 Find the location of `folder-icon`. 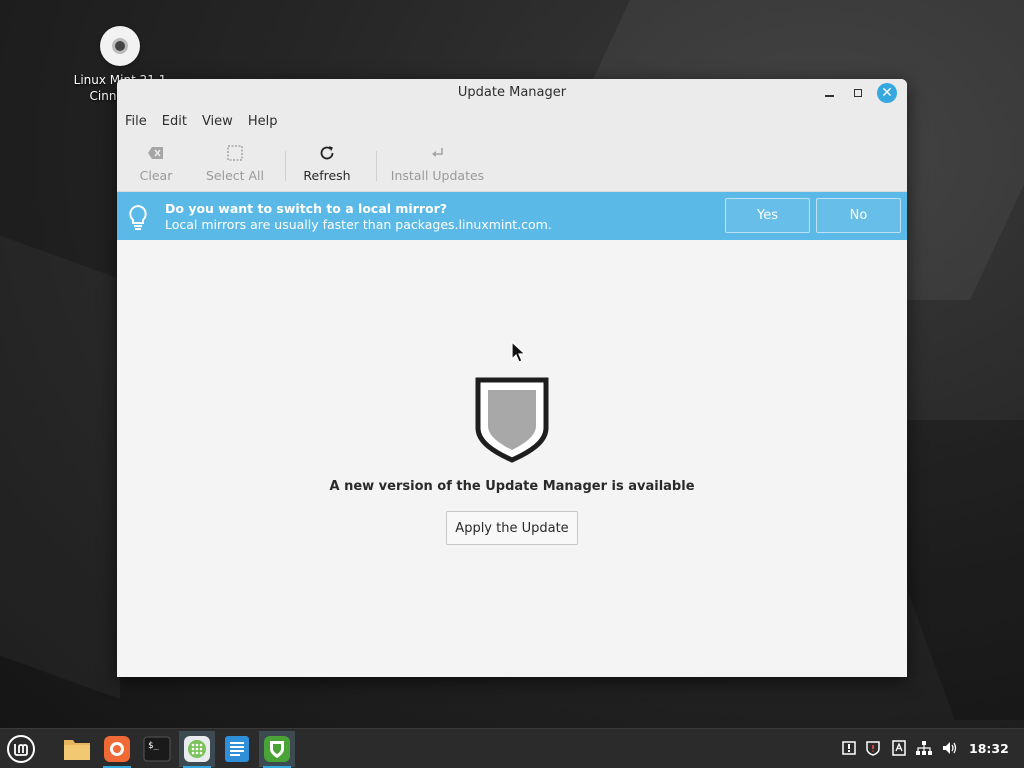

folder-icon is located at coordinates (77, 750).